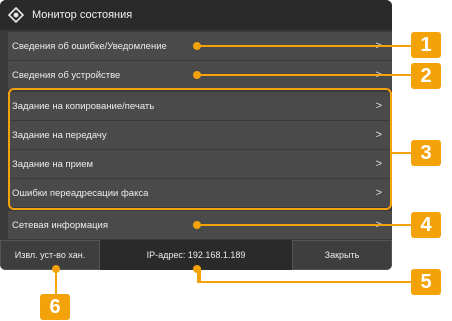 This screenshot has width=452, height=321. Describe the element at coordinates (196, 15) in the screenshot. I see `title-bar: Монитор состояния` at that location.